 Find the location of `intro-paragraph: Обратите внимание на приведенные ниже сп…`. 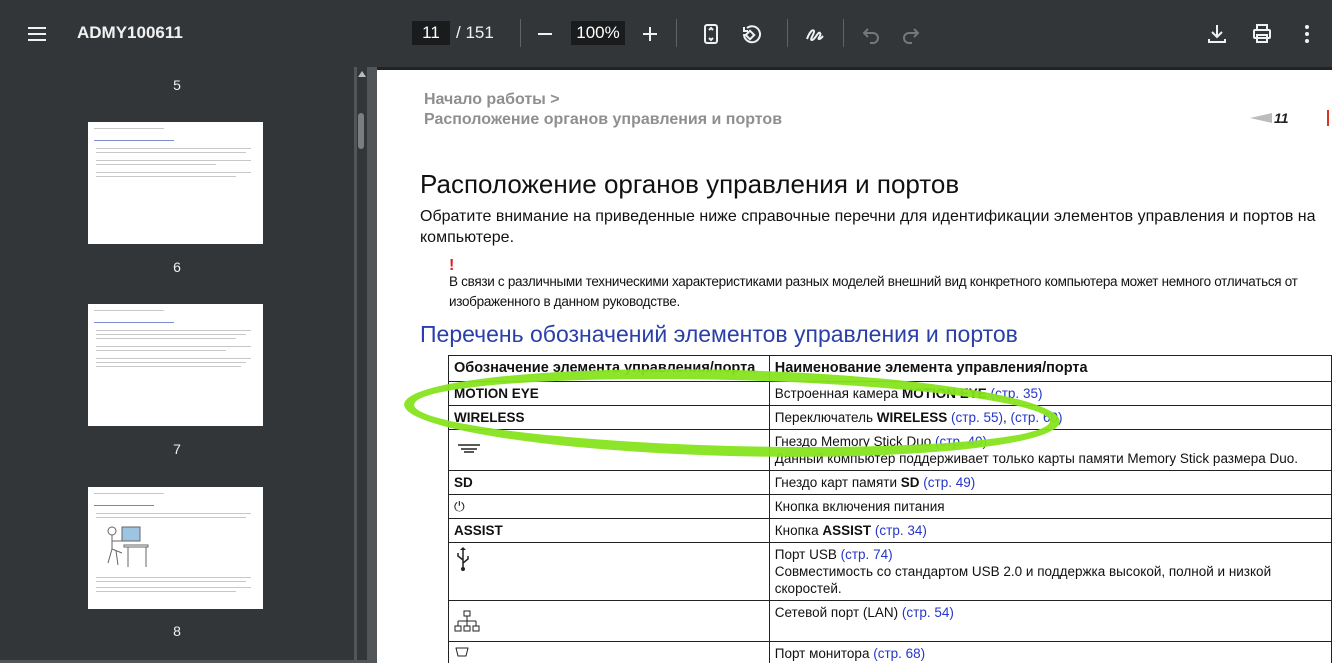

intro-paragraph: Обратите внимание на приведенные ниже сп… is located at coordinates (875, 227).